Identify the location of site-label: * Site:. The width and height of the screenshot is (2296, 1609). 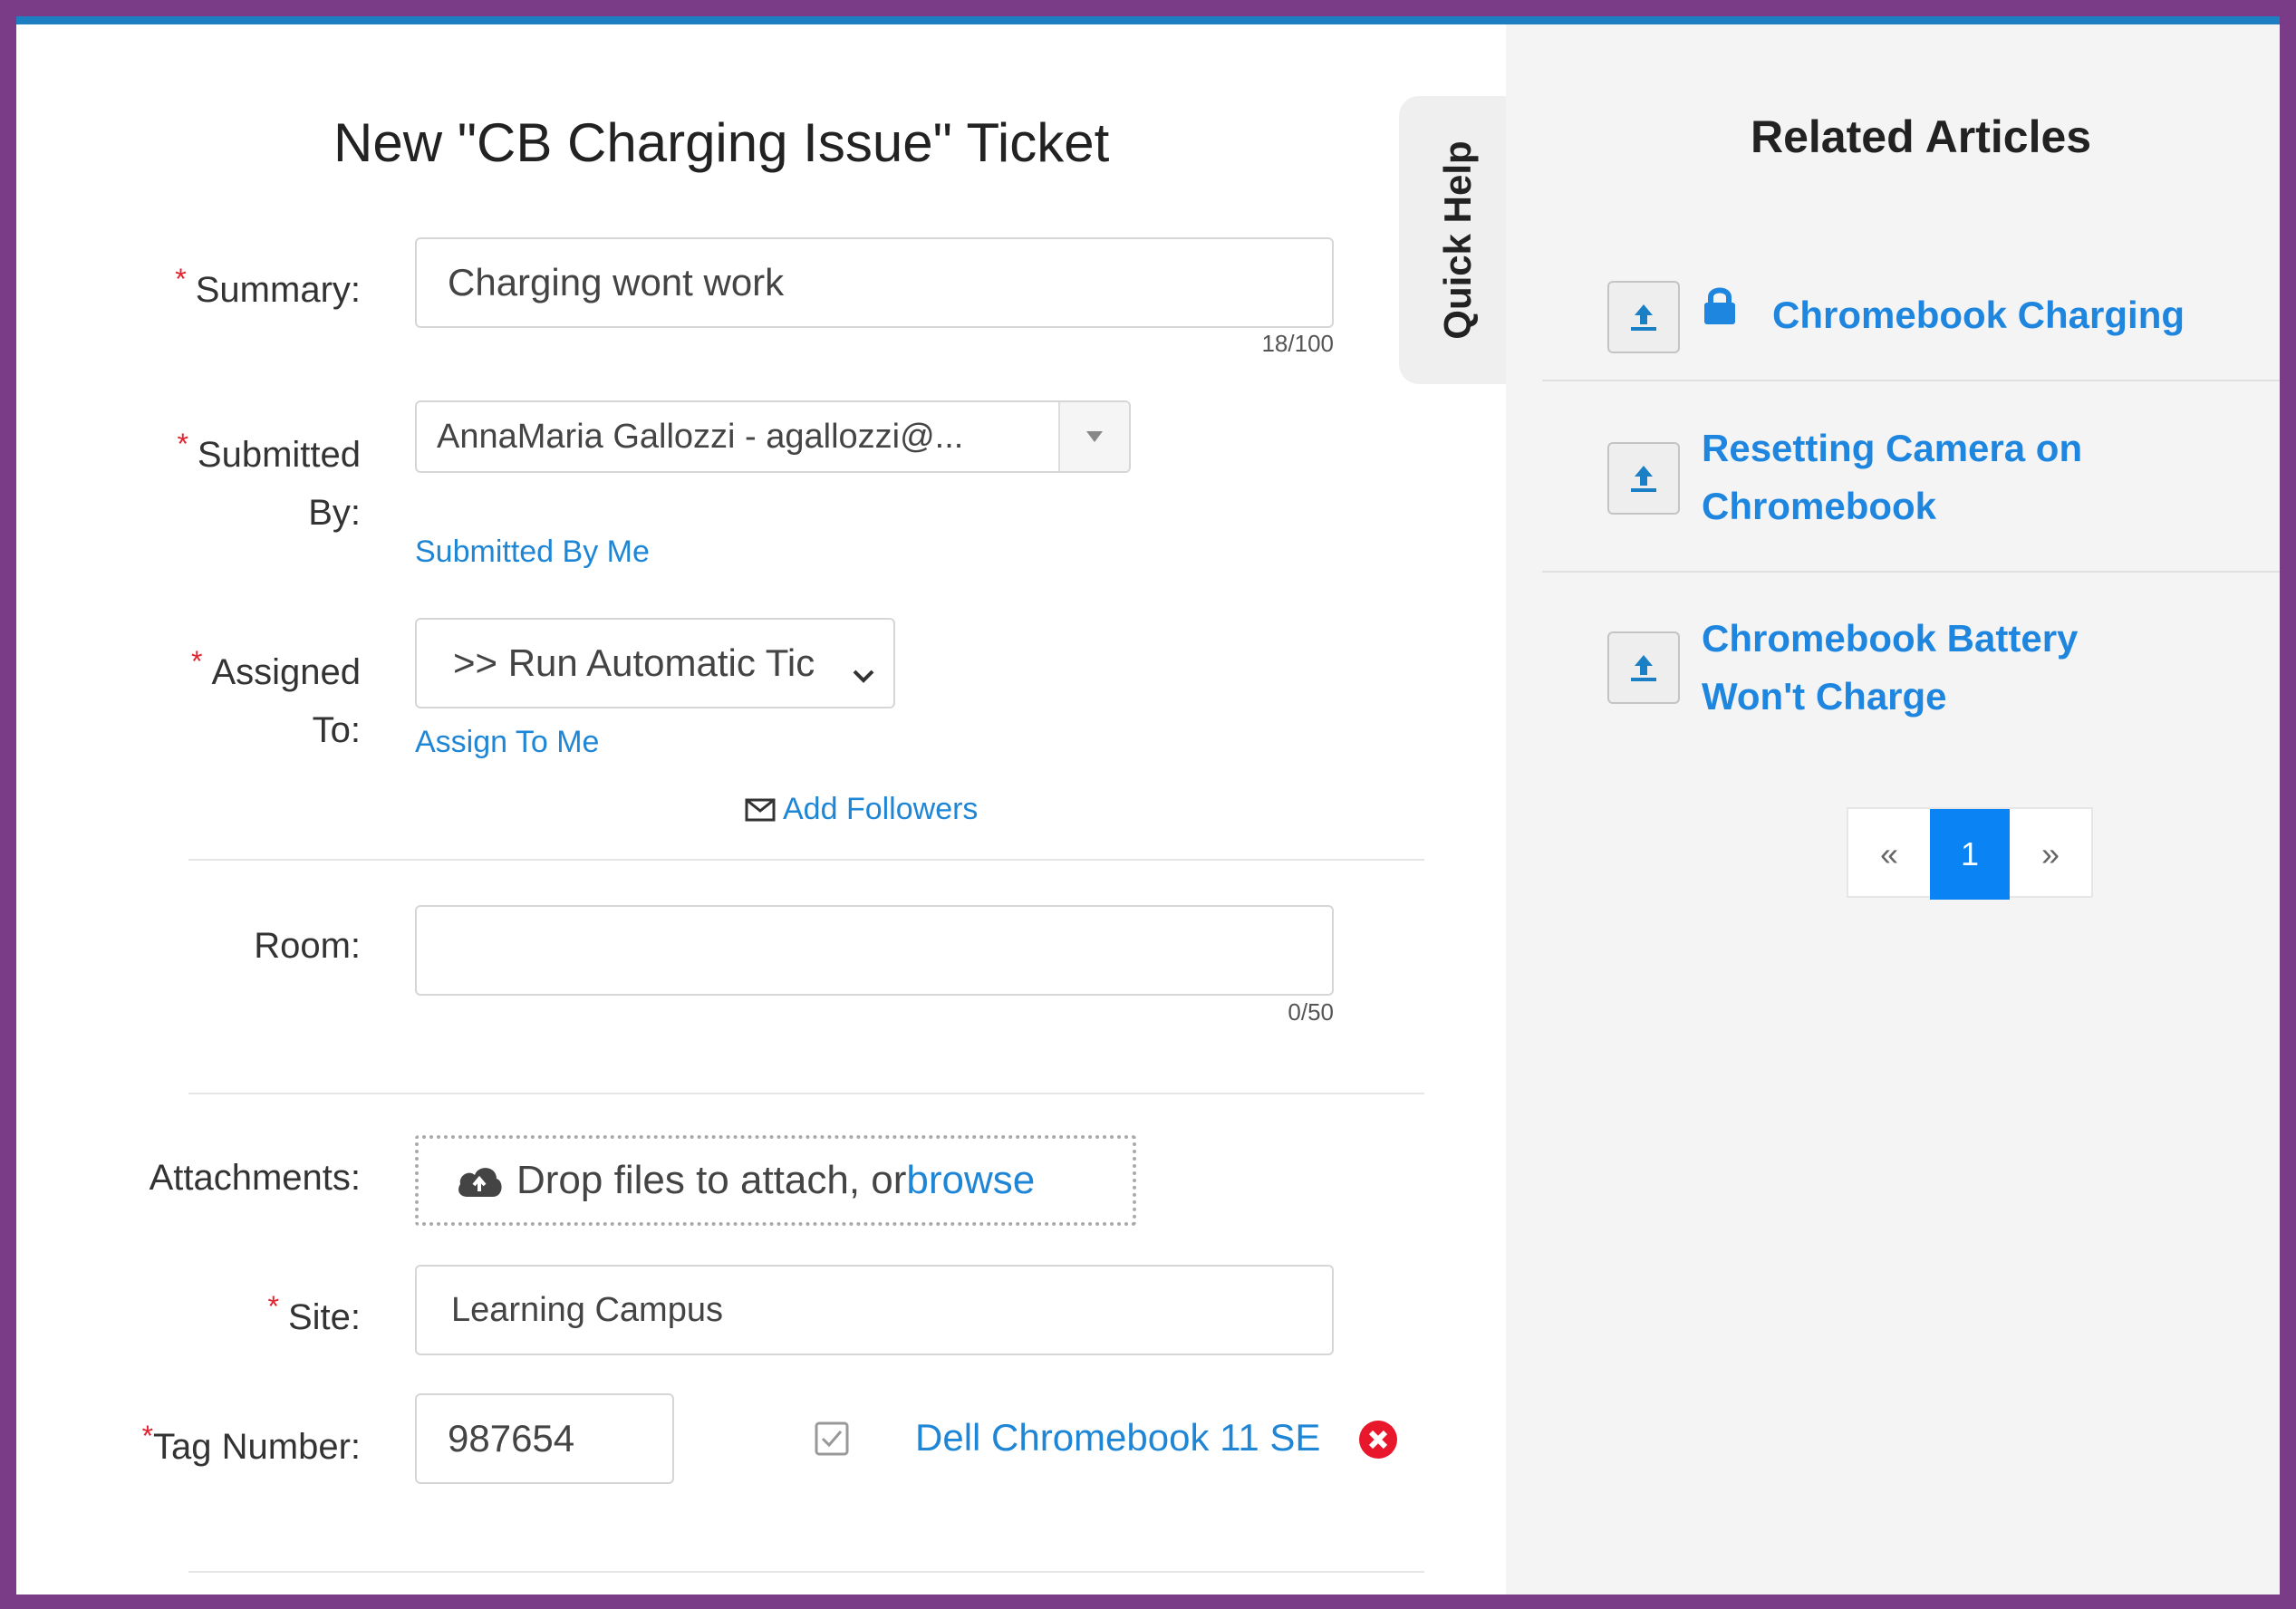
(217, 1311).